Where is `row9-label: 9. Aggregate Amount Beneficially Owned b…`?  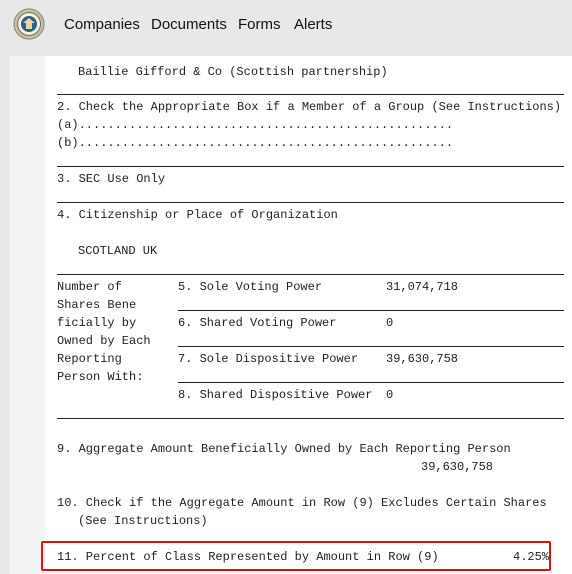 row9-label: 9. Aggregate Amount Beneficially Owned b… is located at coordinates (284, 449).